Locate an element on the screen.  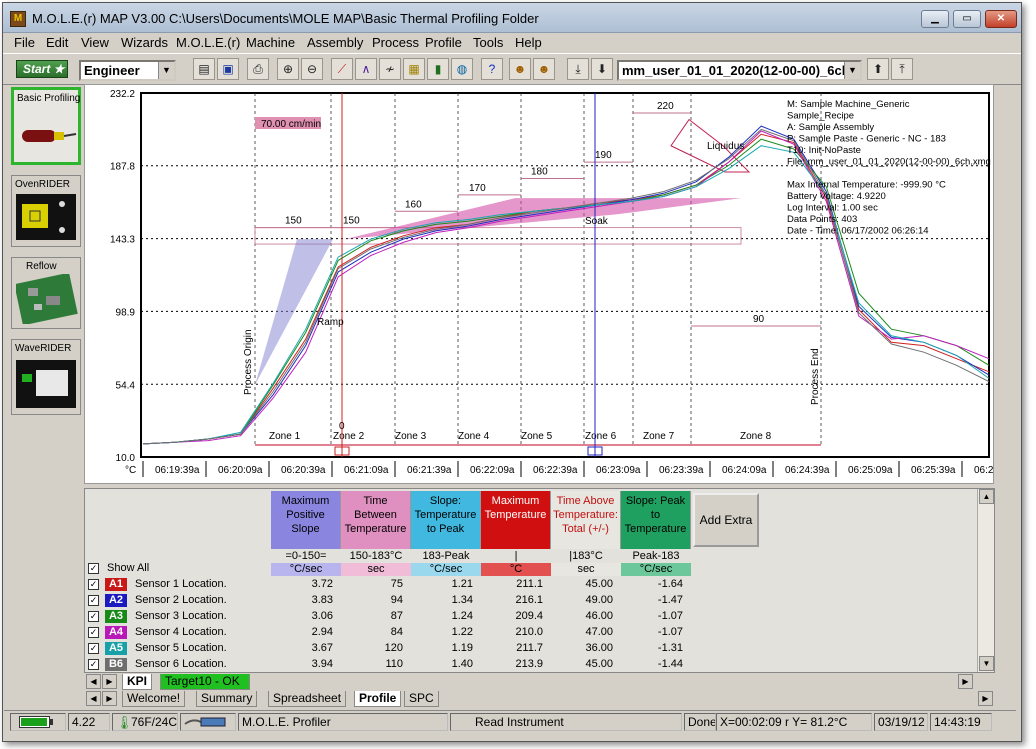
tab-profile: Profile is located at coordinates (378, 699).